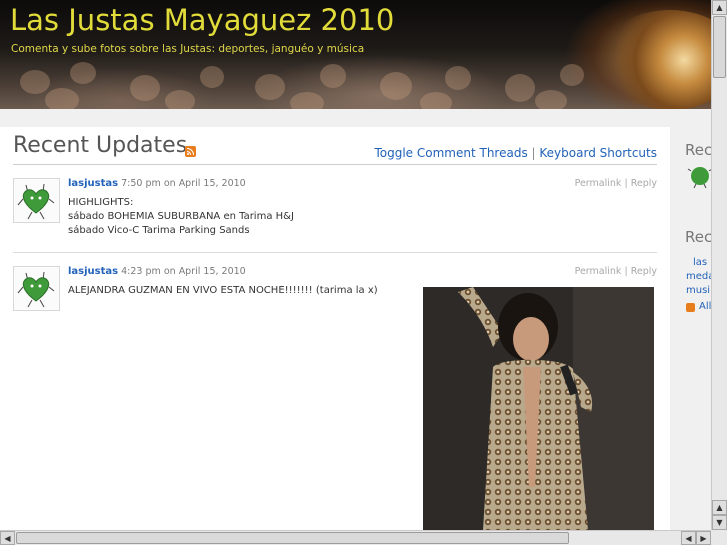 The height and width of the screenshot is (545, 727). I want to click on header-photo-horn, so click(655, 59).